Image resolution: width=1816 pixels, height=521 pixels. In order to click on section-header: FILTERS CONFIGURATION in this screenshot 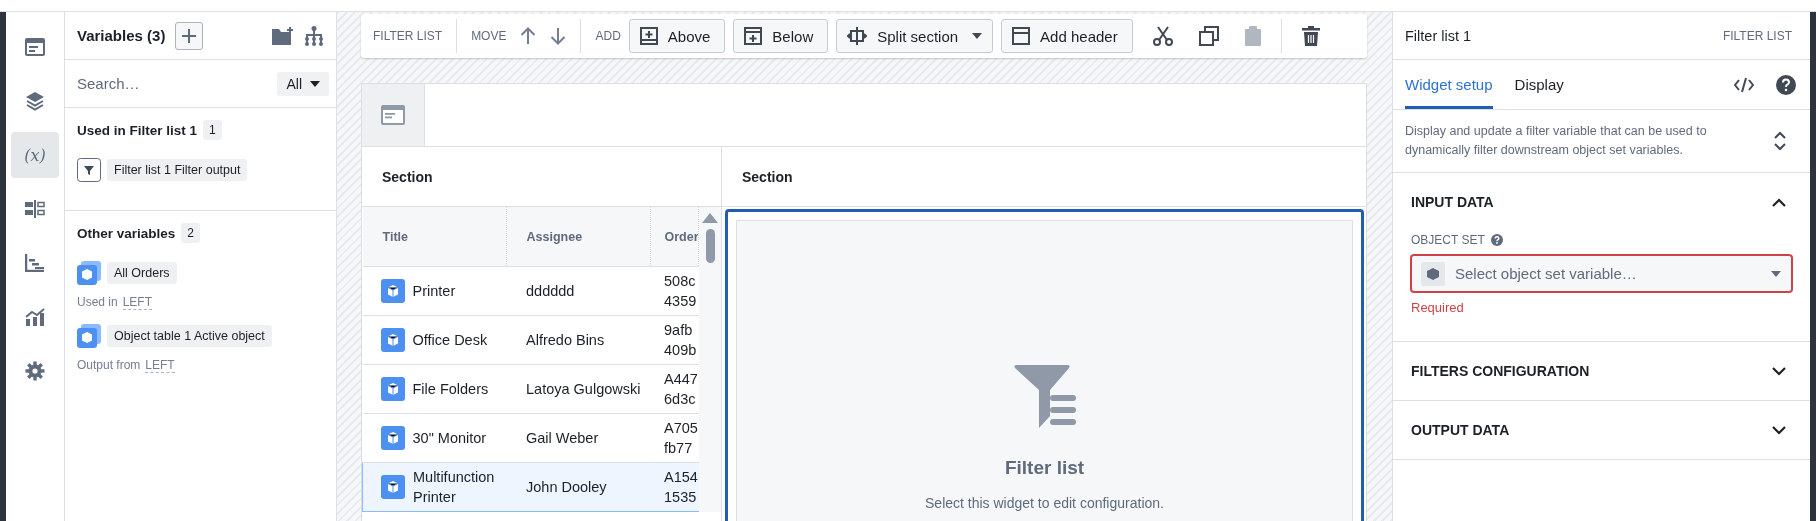, I will do `click(1601, 371)`.